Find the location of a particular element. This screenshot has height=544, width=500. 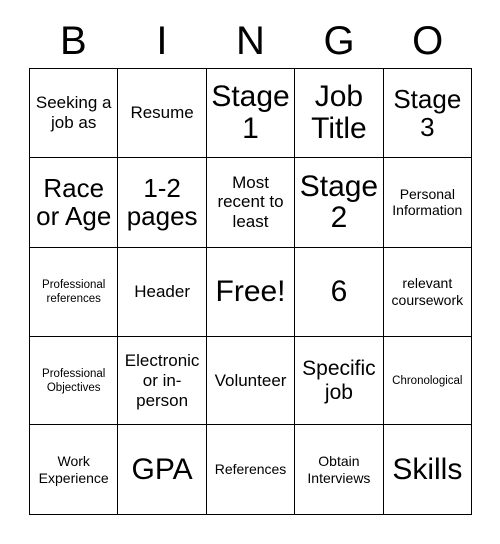

bingo-cell-label: Electronic or in-person is located at coordinates (162, 380).